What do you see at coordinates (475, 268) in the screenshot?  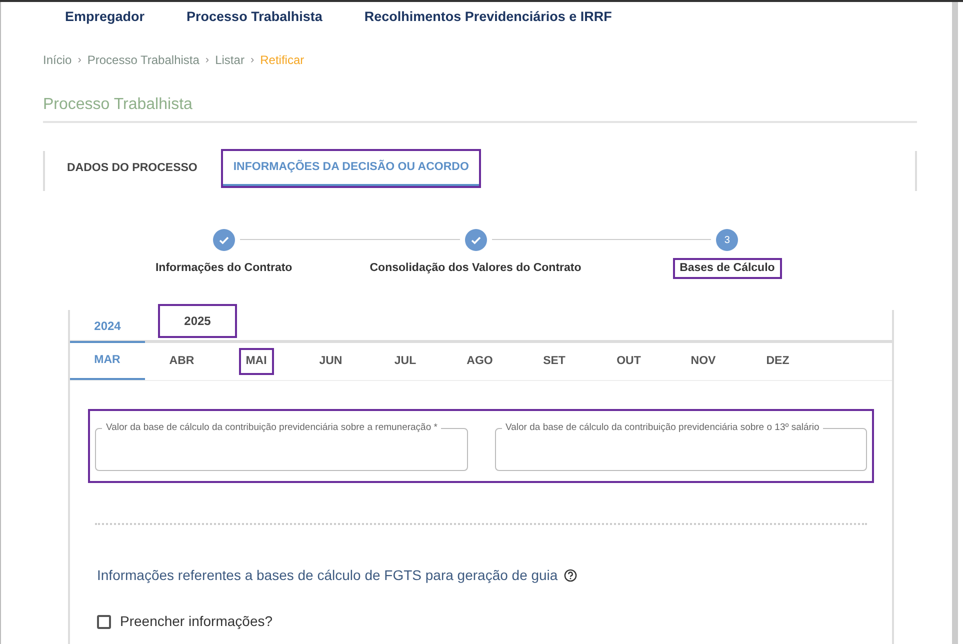 I see `step-label: Consolidação dos Valores do Contrato` at bounding box center [475, 268].